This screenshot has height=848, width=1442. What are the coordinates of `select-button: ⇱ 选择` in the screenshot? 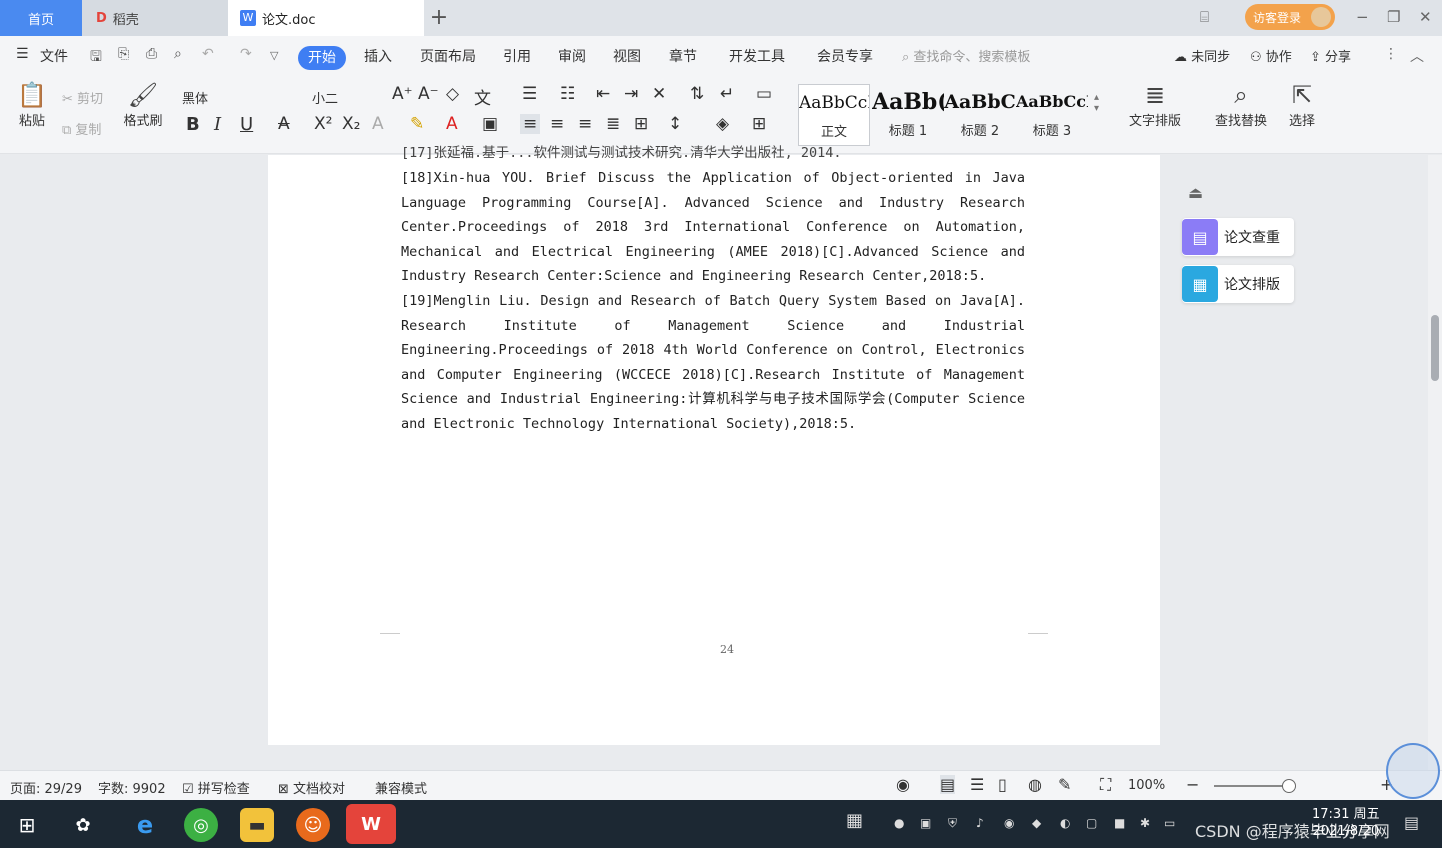 It's located at (1302, 104).